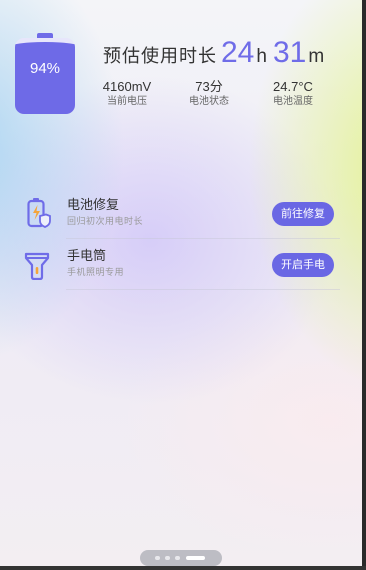  I want to click on stat-value: 4160mV, so click(127, 86).